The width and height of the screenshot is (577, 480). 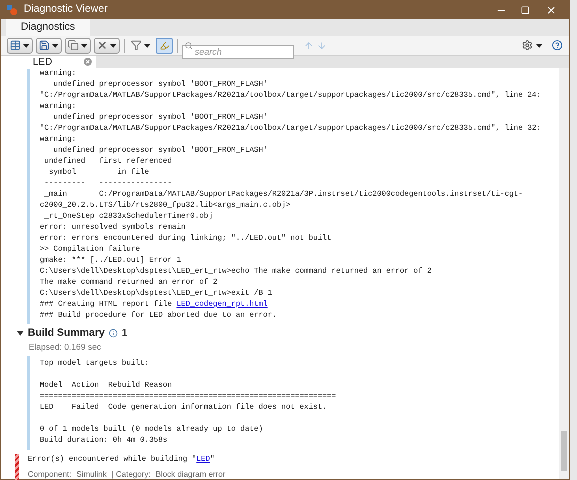 I want to click on tab-label: LED, so click(x=42, y=62).